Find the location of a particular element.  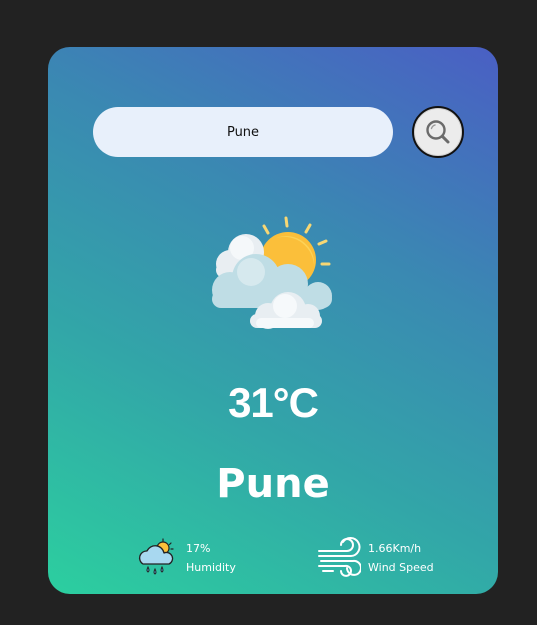

wind-speed-value: 1.66Km/h is located at coordinates (395, 548).